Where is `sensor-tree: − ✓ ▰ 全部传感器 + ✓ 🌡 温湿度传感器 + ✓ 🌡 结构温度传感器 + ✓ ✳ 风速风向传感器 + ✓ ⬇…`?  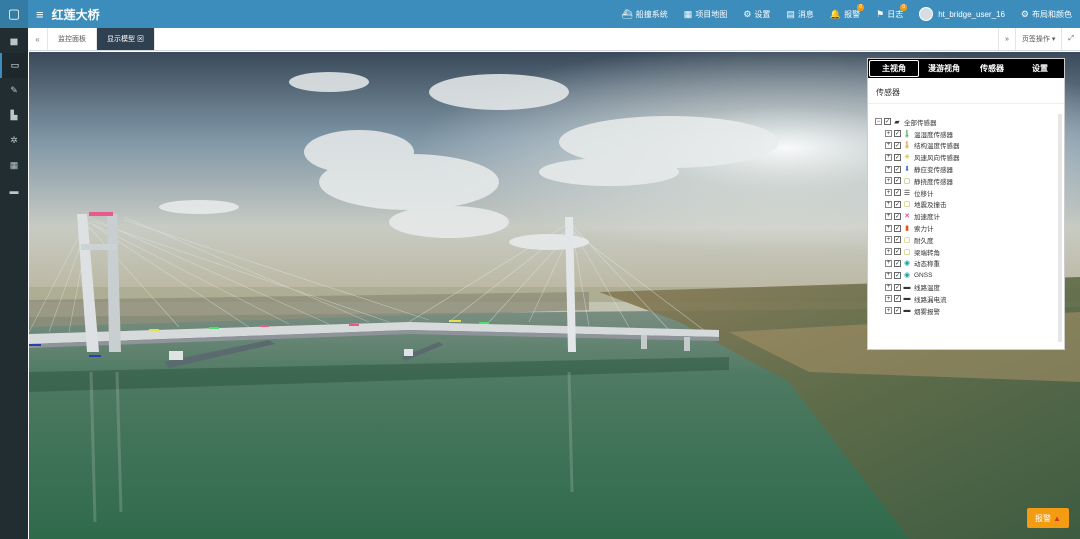 sensor-tree: − ✓ ▰ 全部传感器 + ✓ 🌡 温湿度传感器 + ✓ 🌡 结构温度传感器 + ✓ ✳ 风速风向传感器 + ✓ ⬇… is located at coordinates (968, 230).